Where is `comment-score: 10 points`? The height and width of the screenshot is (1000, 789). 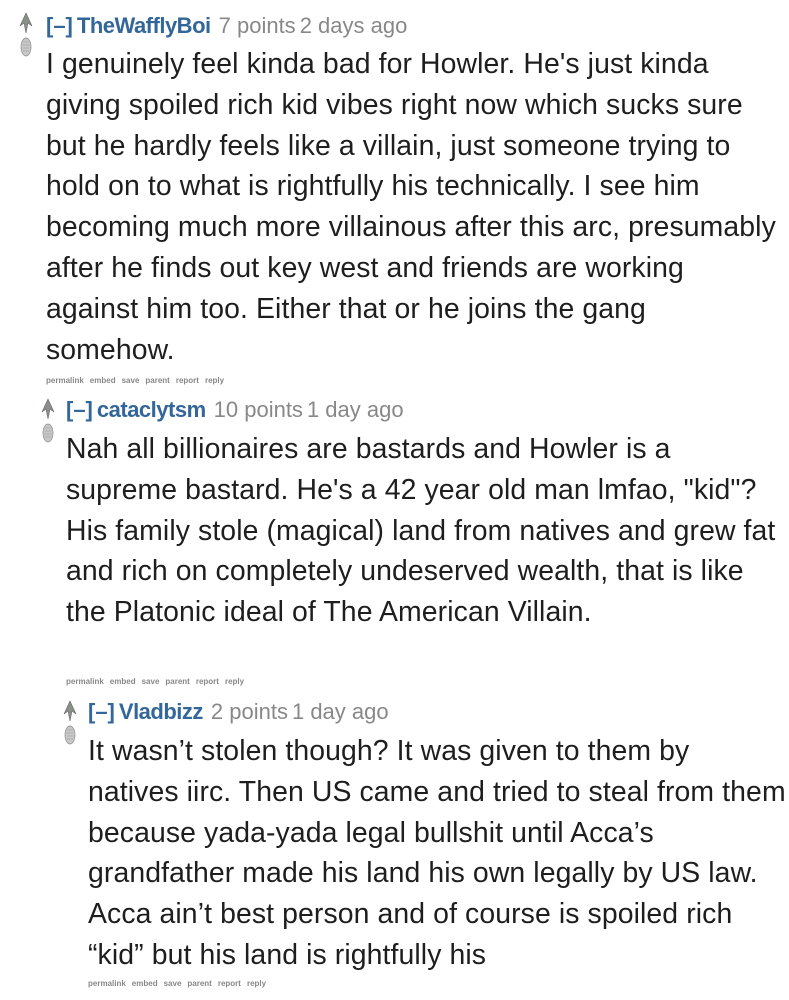
comment-score: 10 points is located at coordinates (258, 409).